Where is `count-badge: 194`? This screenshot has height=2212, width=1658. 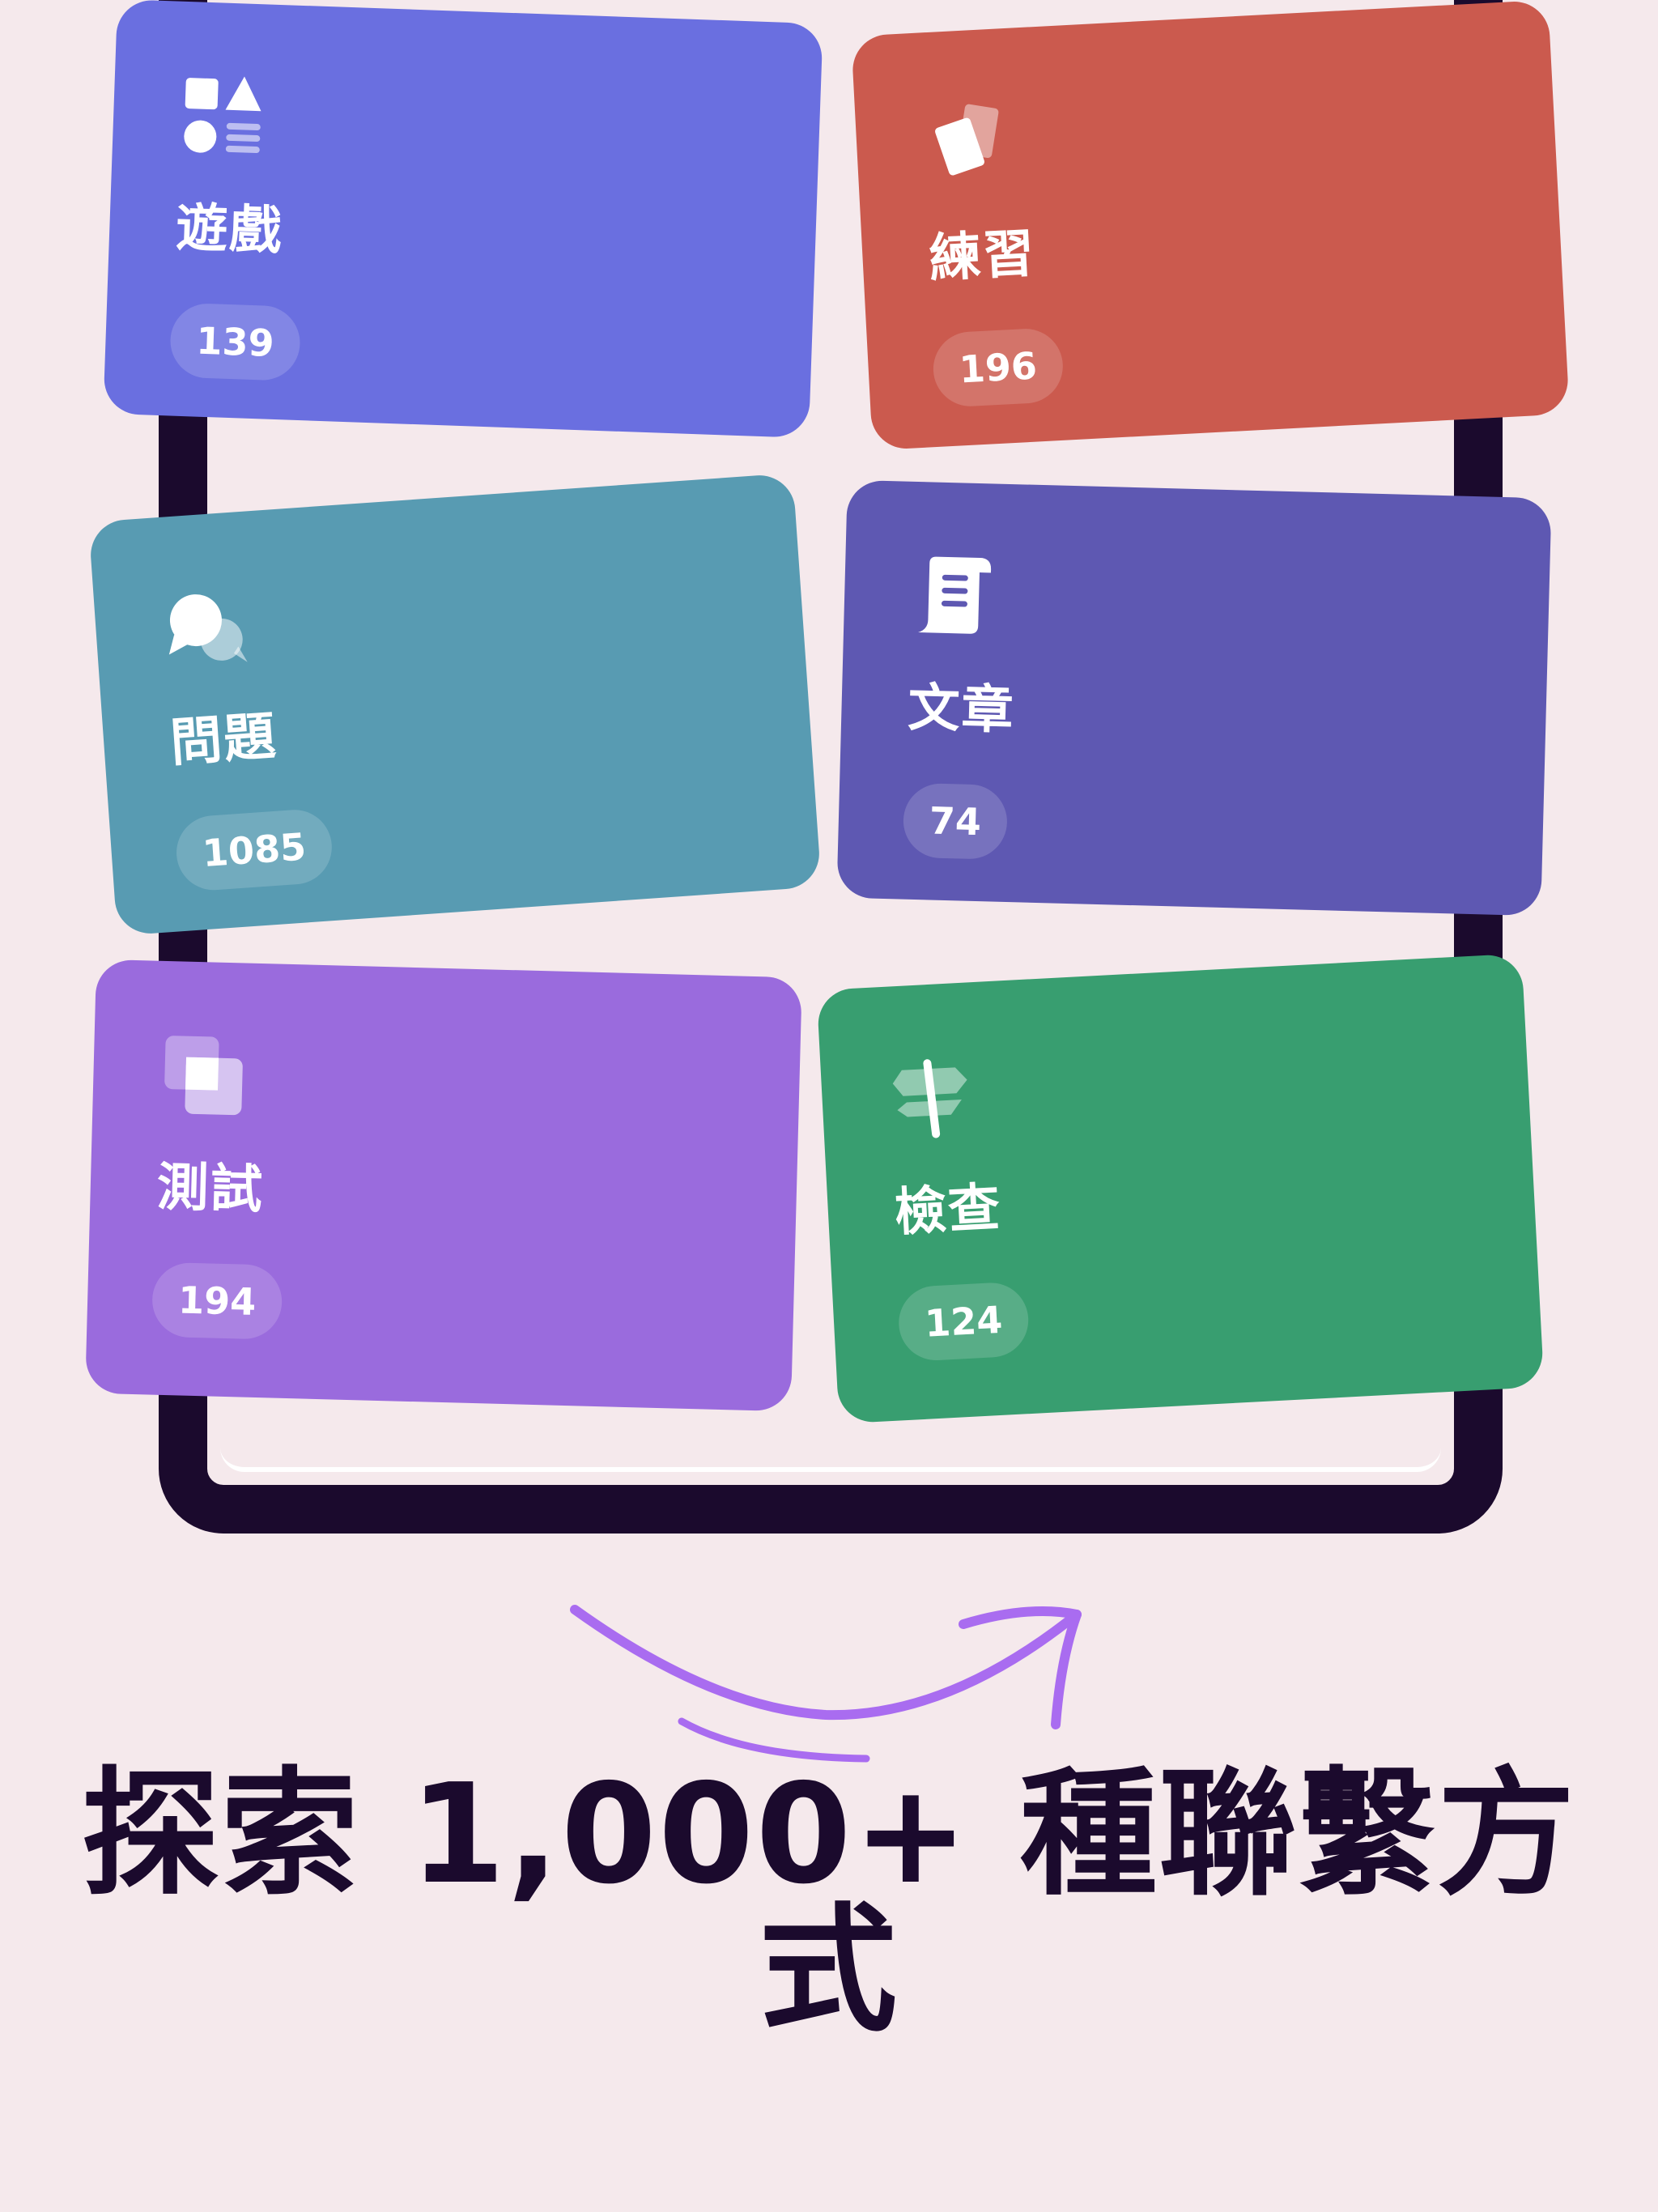 count-badge: 194 is located at coordinates (217, 1301).